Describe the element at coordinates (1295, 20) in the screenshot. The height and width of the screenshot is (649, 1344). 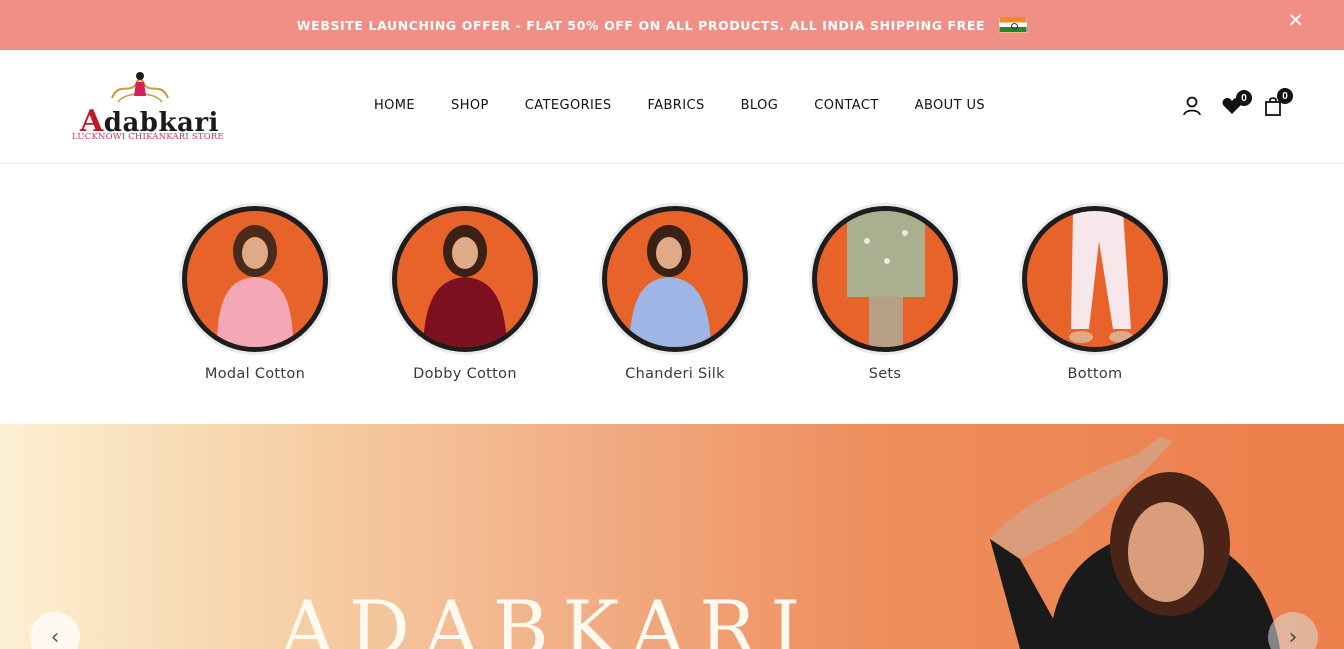
I see `close-icon: ✕` at that location.